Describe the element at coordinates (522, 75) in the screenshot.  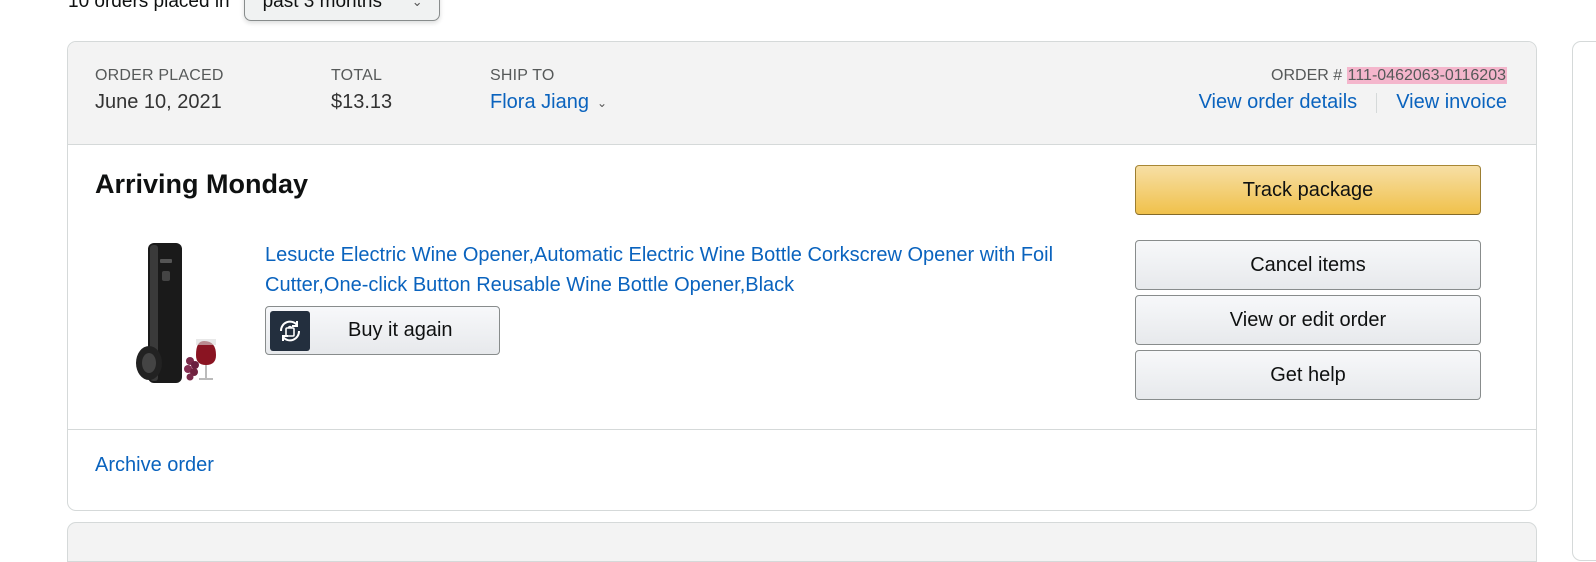
I see `ship-to-label: SHIP TO` at that location.